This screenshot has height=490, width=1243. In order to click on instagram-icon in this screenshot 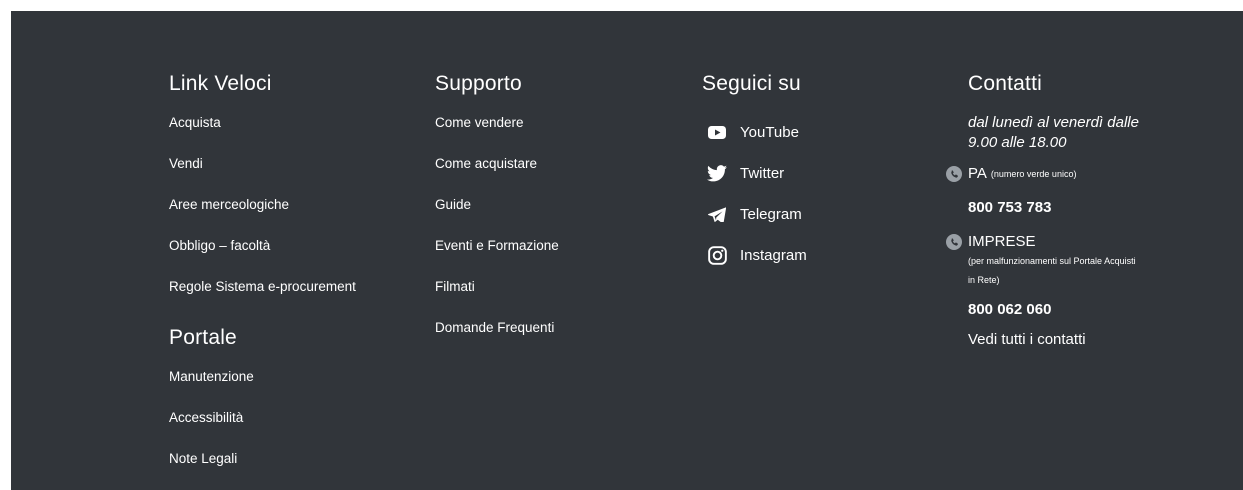, I will do `click(717, 256)`.